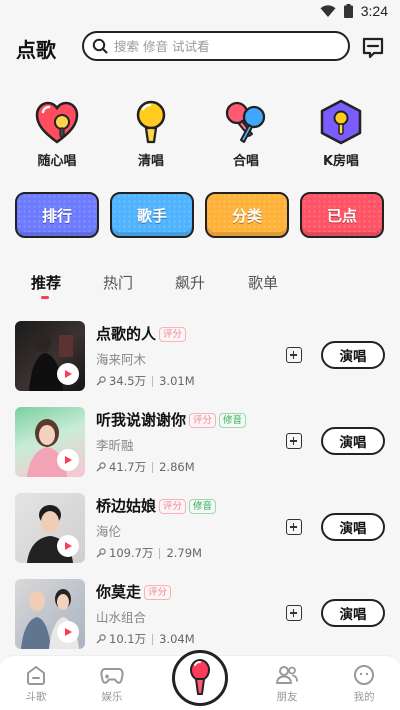 The image size is (400, 710). What do you see at coordinates (200, 216) in the screenshot?
I see `quick-buttons: 排行 歌手 分类 已点` at bounding box center [200, 216].